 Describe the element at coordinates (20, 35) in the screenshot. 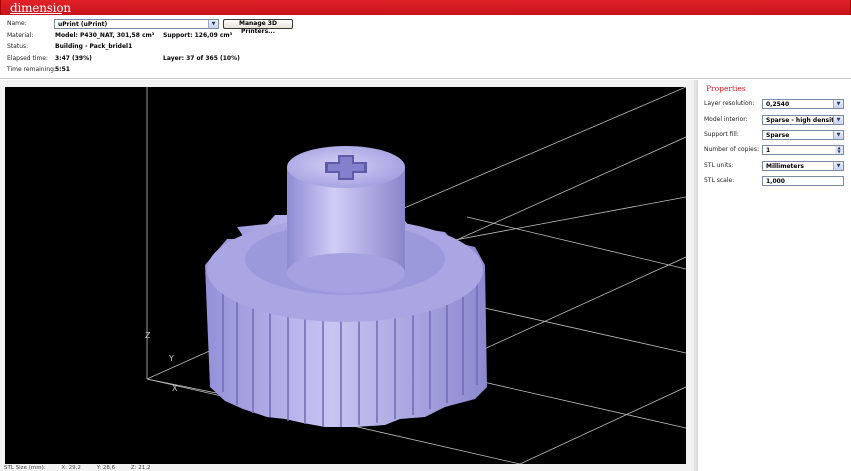

I see `material-label: Material:` at that location.